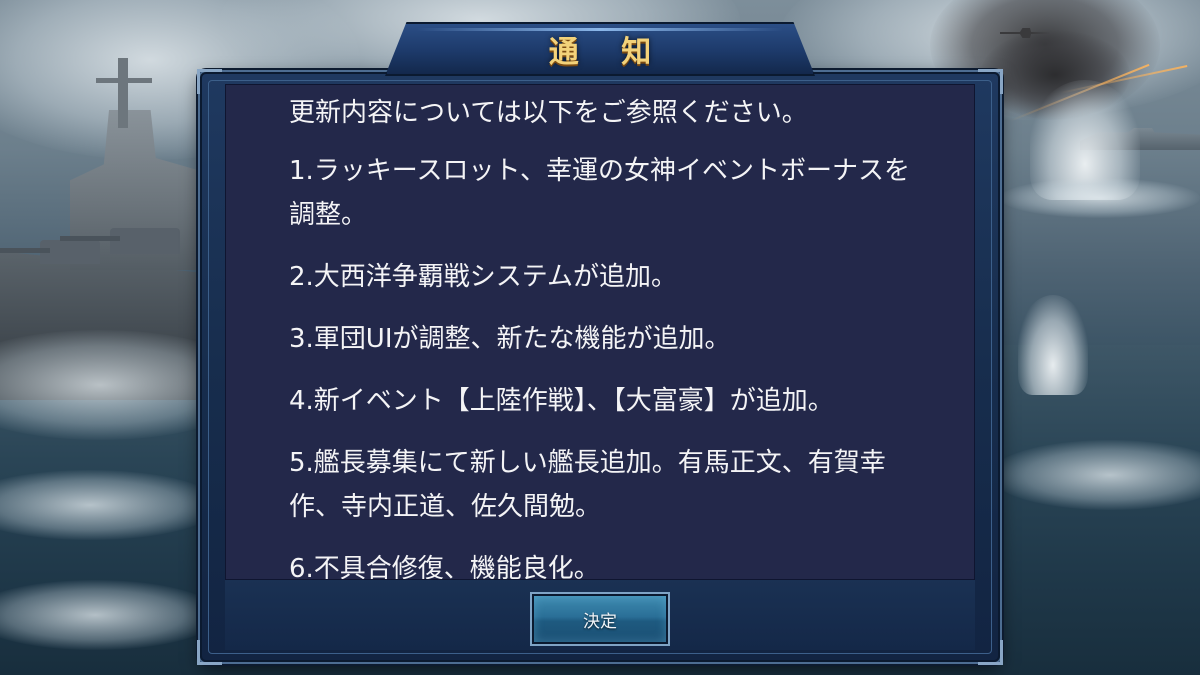  I want to click on notice-item: 3.軍団UIが調整、新たな機能が追加。, so click(510, 339).